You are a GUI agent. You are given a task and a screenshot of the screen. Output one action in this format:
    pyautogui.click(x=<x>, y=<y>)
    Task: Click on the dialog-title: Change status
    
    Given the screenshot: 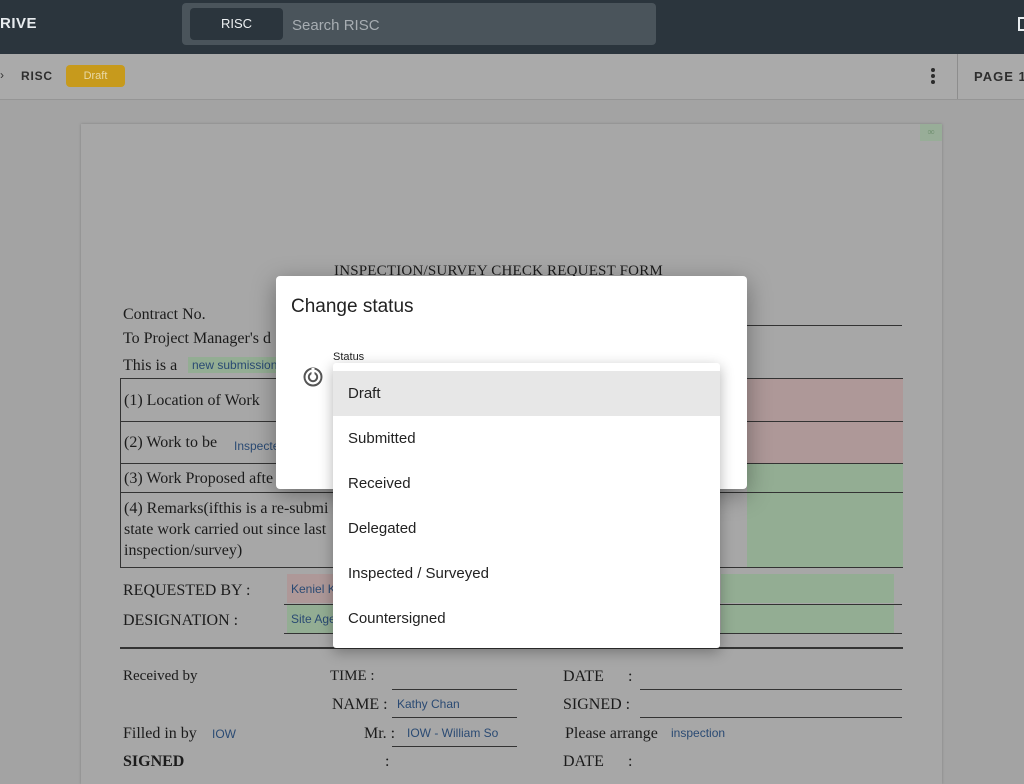 What is the action you would take?
    pyautogui.click(x=352, y=306)
    